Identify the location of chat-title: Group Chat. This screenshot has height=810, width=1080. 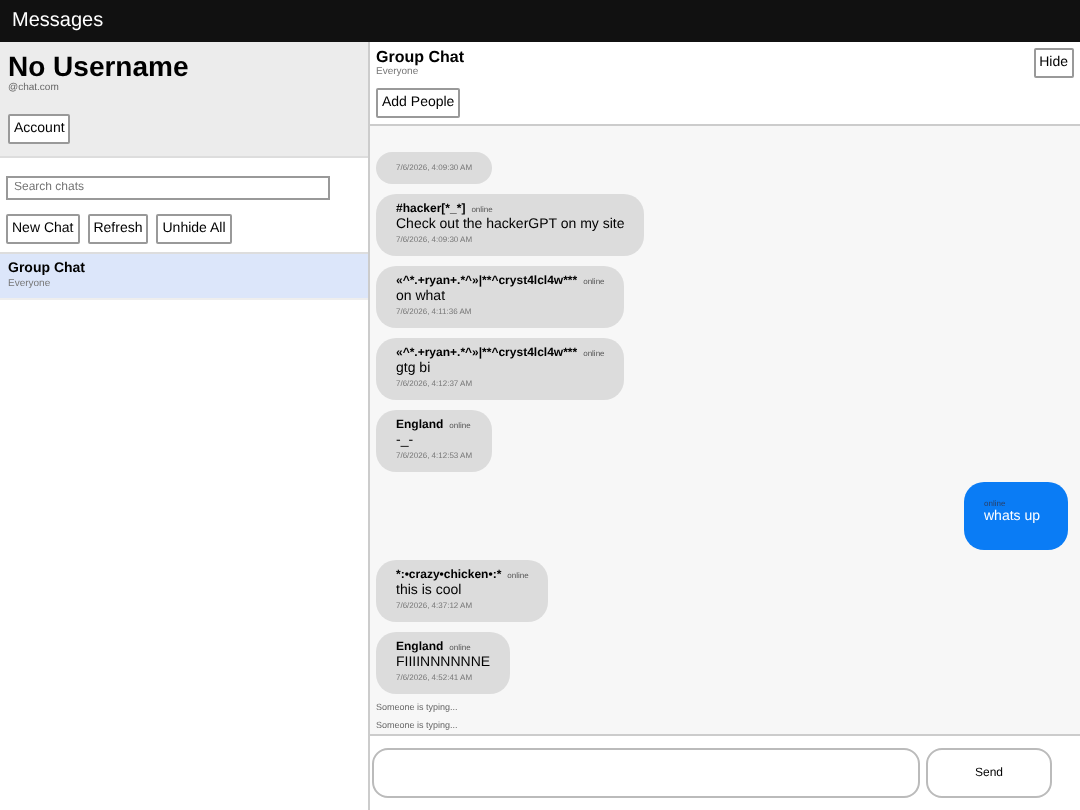
(420, 57).